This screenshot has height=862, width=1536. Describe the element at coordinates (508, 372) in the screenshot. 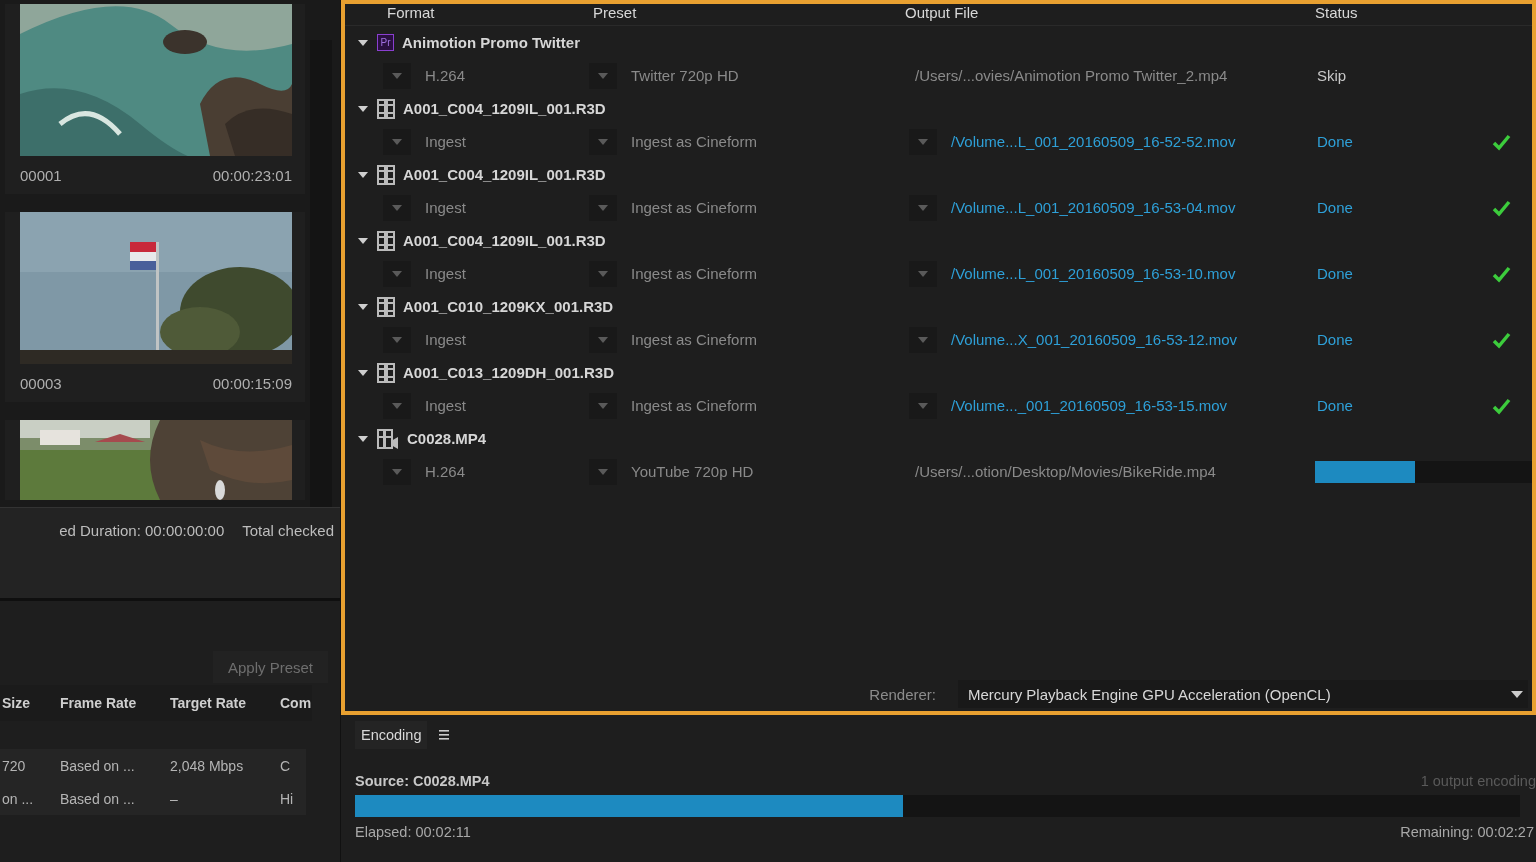

I see `source-name: A001_C013_1209DH_001.R3D` at that location.